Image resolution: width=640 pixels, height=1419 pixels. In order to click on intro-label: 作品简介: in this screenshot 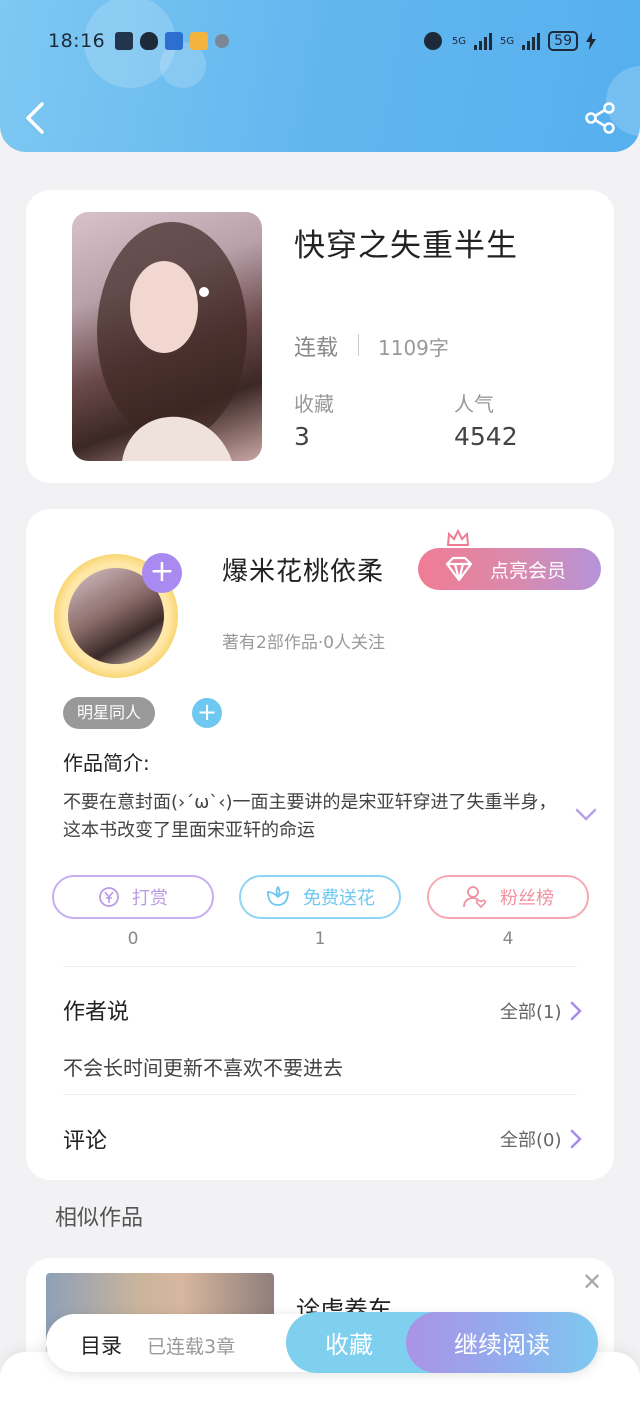, I will do `click(106, 763)`.